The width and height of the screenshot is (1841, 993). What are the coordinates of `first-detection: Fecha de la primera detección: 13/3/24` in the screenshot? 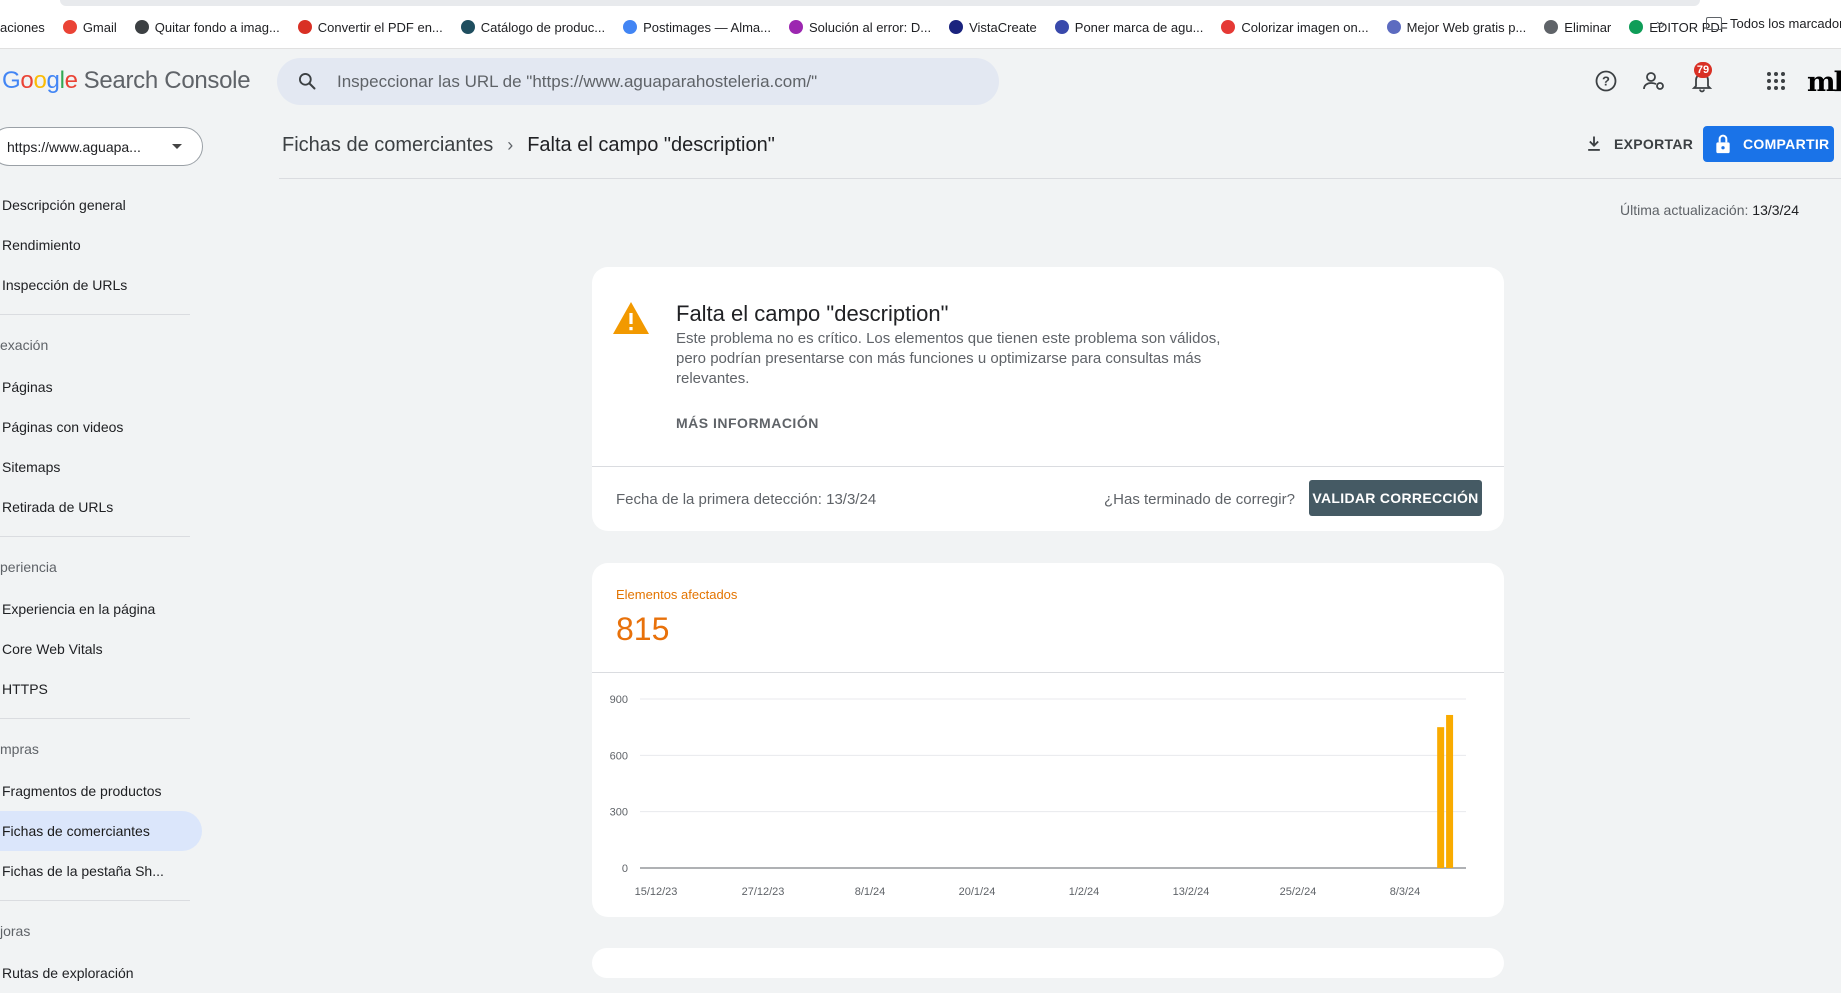 It's located at (746, 499).